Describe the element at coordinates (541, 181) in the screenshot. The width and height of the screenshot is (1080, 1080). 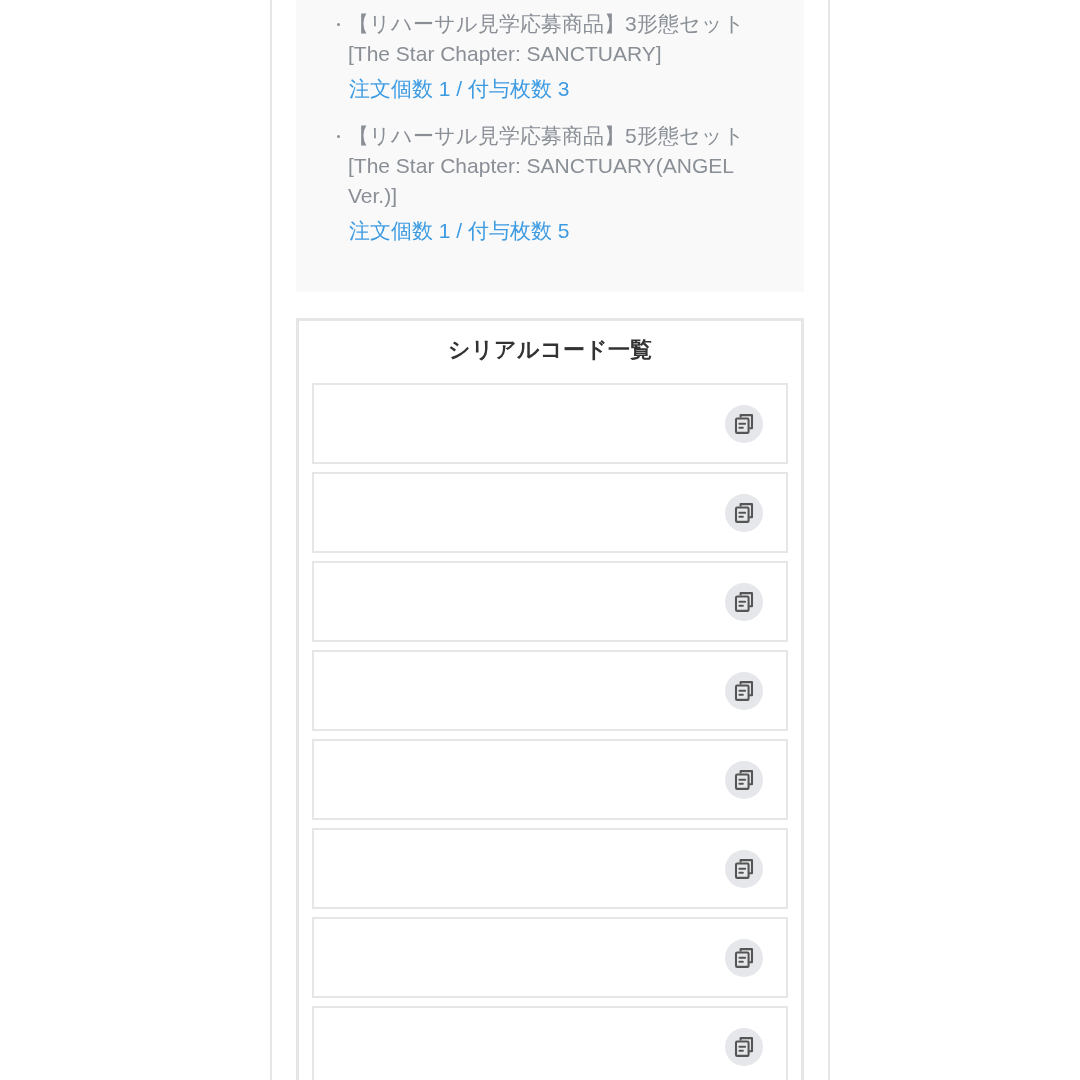
I see `product-subtitle: [The Star Chapter: SANCTUARY(ANGEL Ver.)]` at that location.